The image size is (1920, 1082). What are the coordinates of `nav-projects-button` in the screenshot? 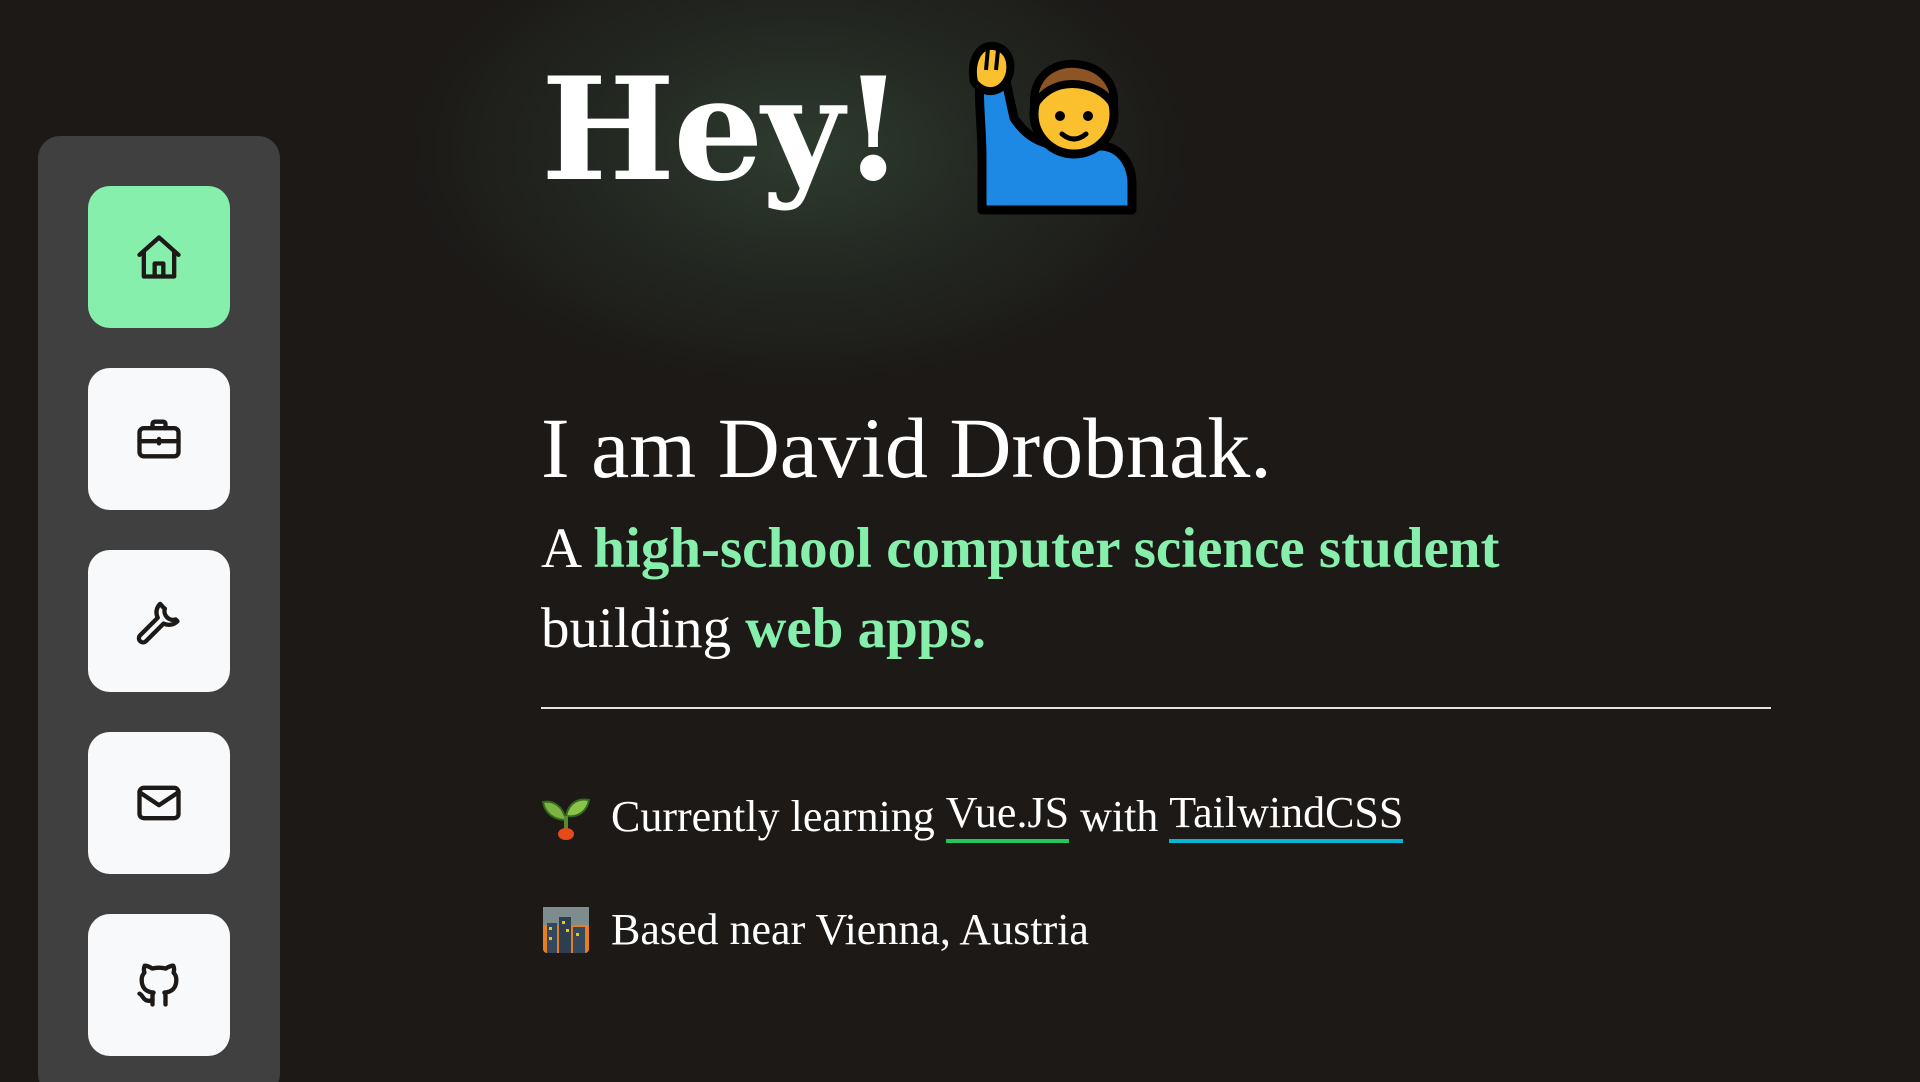 It's located at (159, 439).